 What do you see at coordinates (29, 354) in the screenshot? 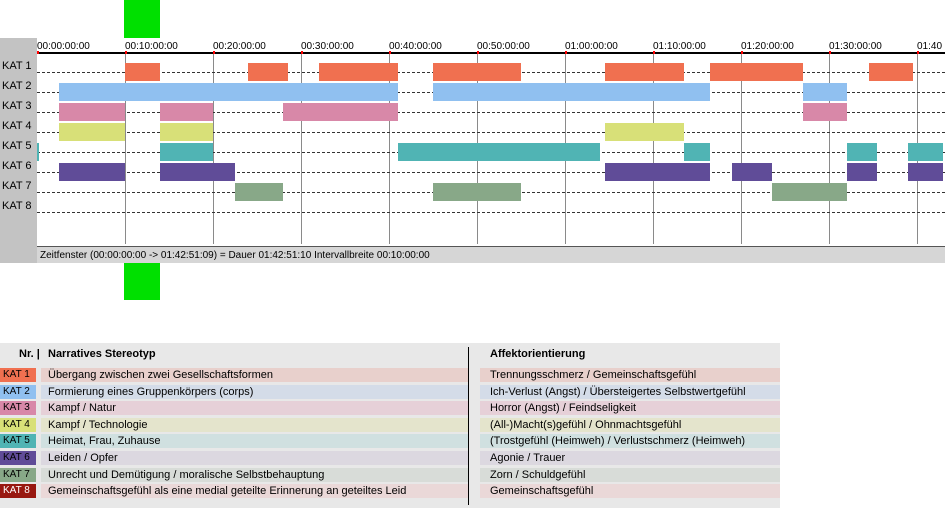
I see `legend-header-nr: Nr. |` at bounding box center [29, 354].